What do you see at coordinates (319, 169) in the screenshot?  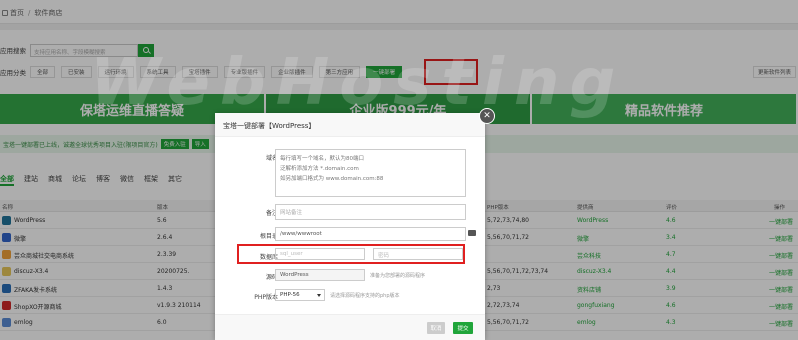 I see `domain-hint-2: 泛解析添加方法 *.domain.com` at bounding box center [319, 169].